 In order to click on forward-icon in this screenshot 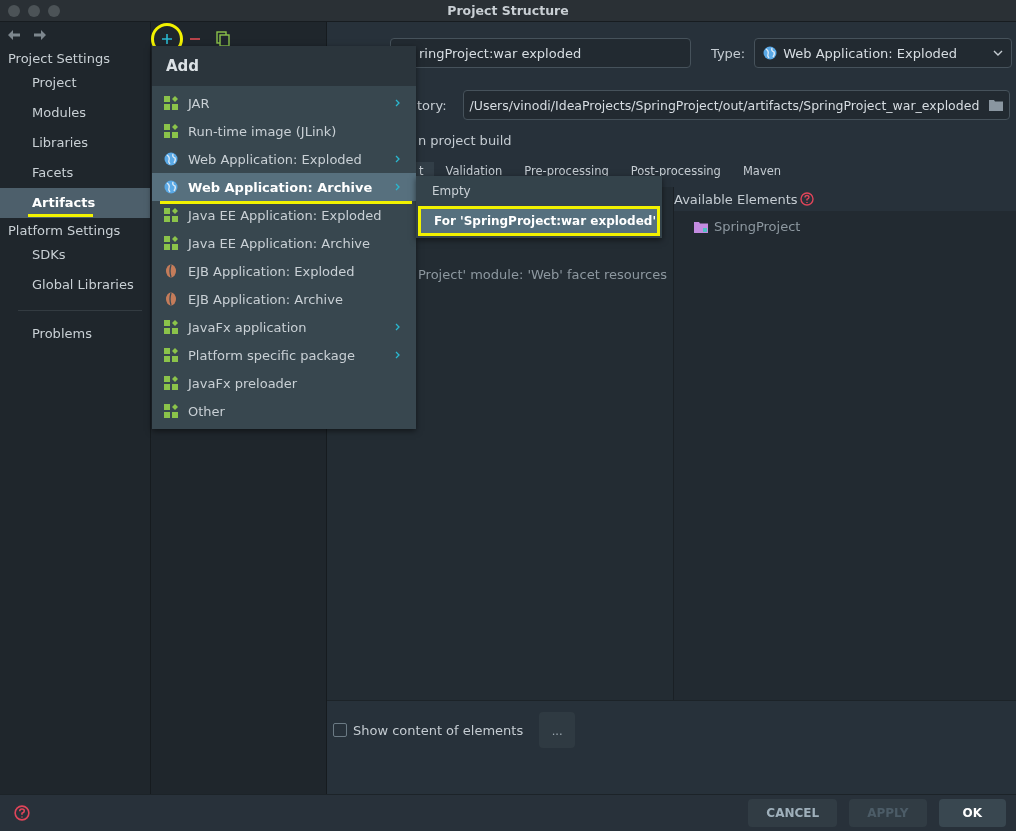, I will do `click(40, 35)`.